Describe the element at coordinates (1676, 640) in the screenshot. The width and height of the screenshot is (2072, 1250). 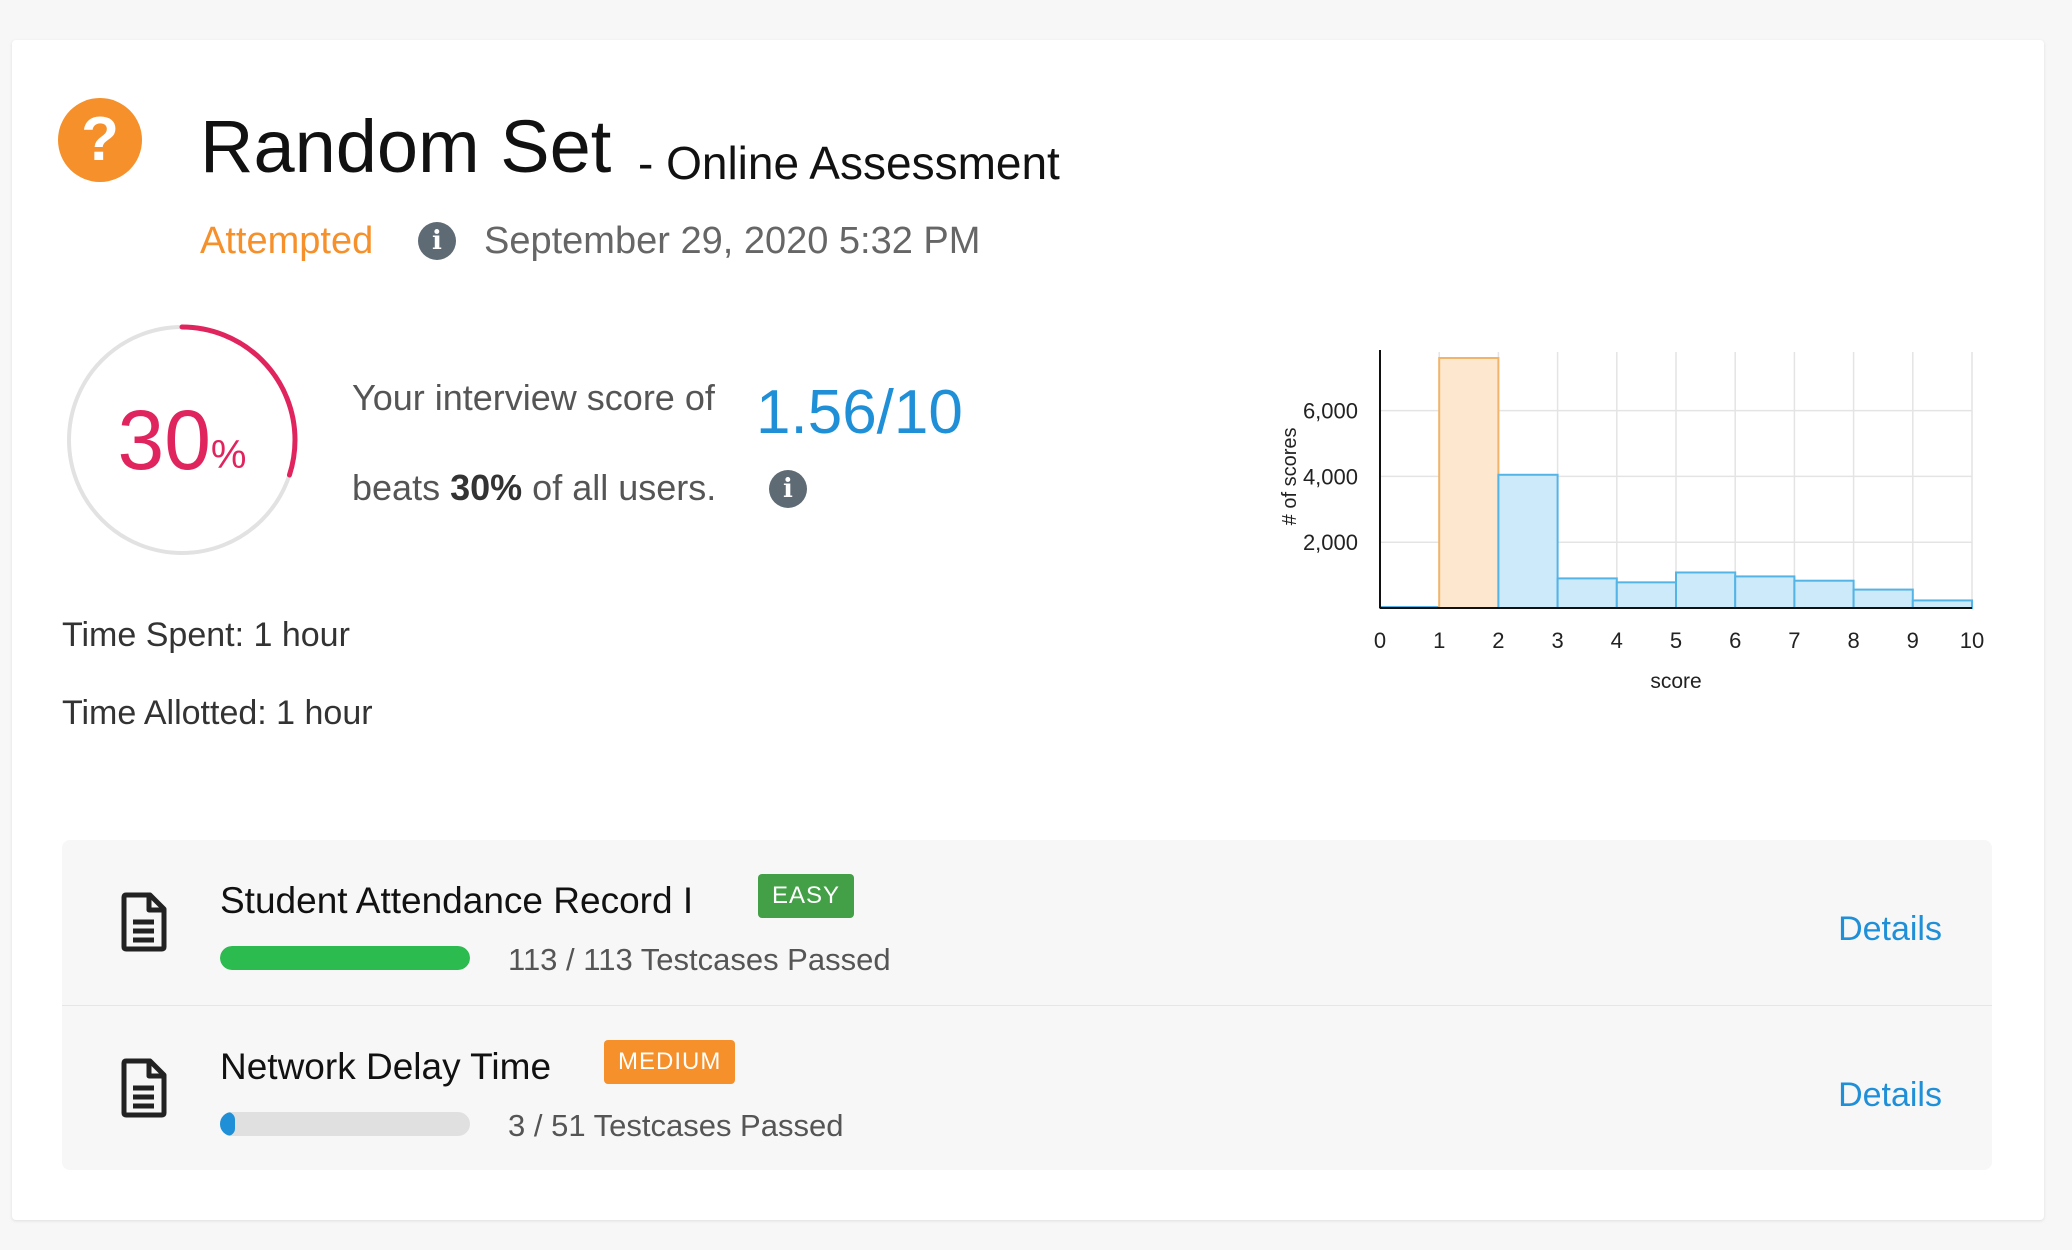
I see `x-tick-label: 5` at that location.